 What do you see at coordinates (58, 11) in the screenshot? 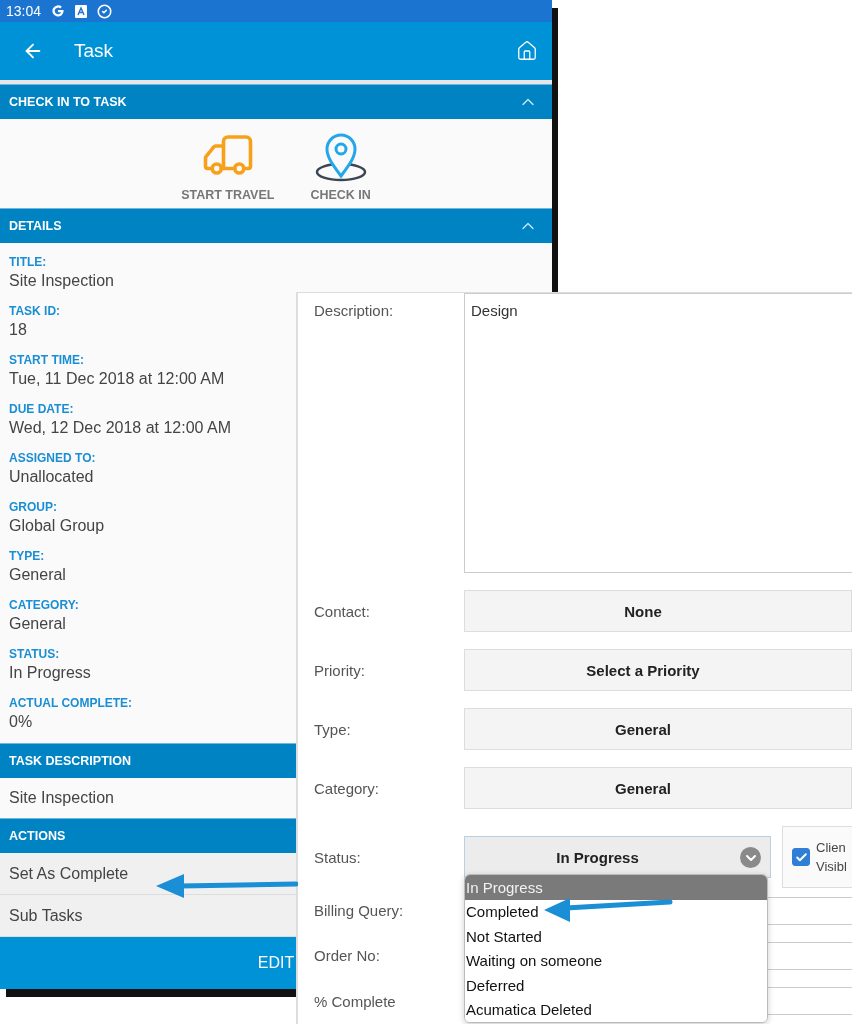
I see `g-logo-icon` at bounding box center [58, 11].